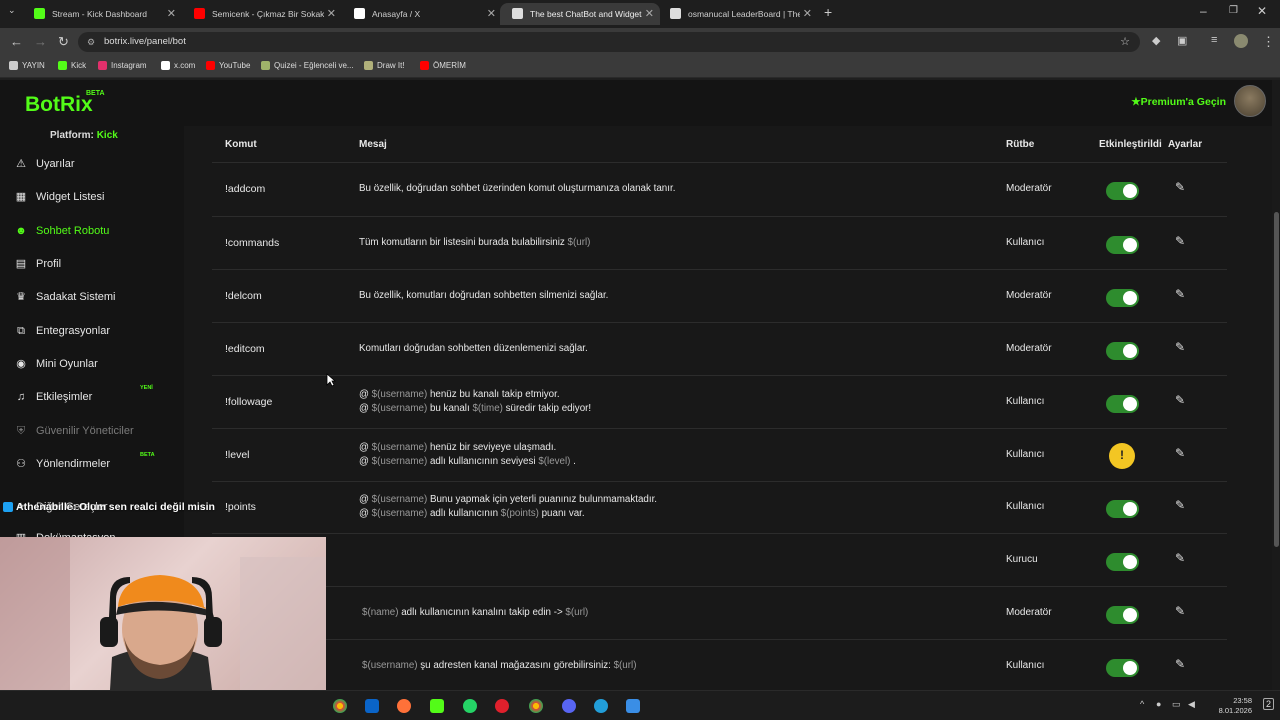  Describe the element at coordinates (16, 41) in the screenshot. I see `back-icon: ←` at that location.